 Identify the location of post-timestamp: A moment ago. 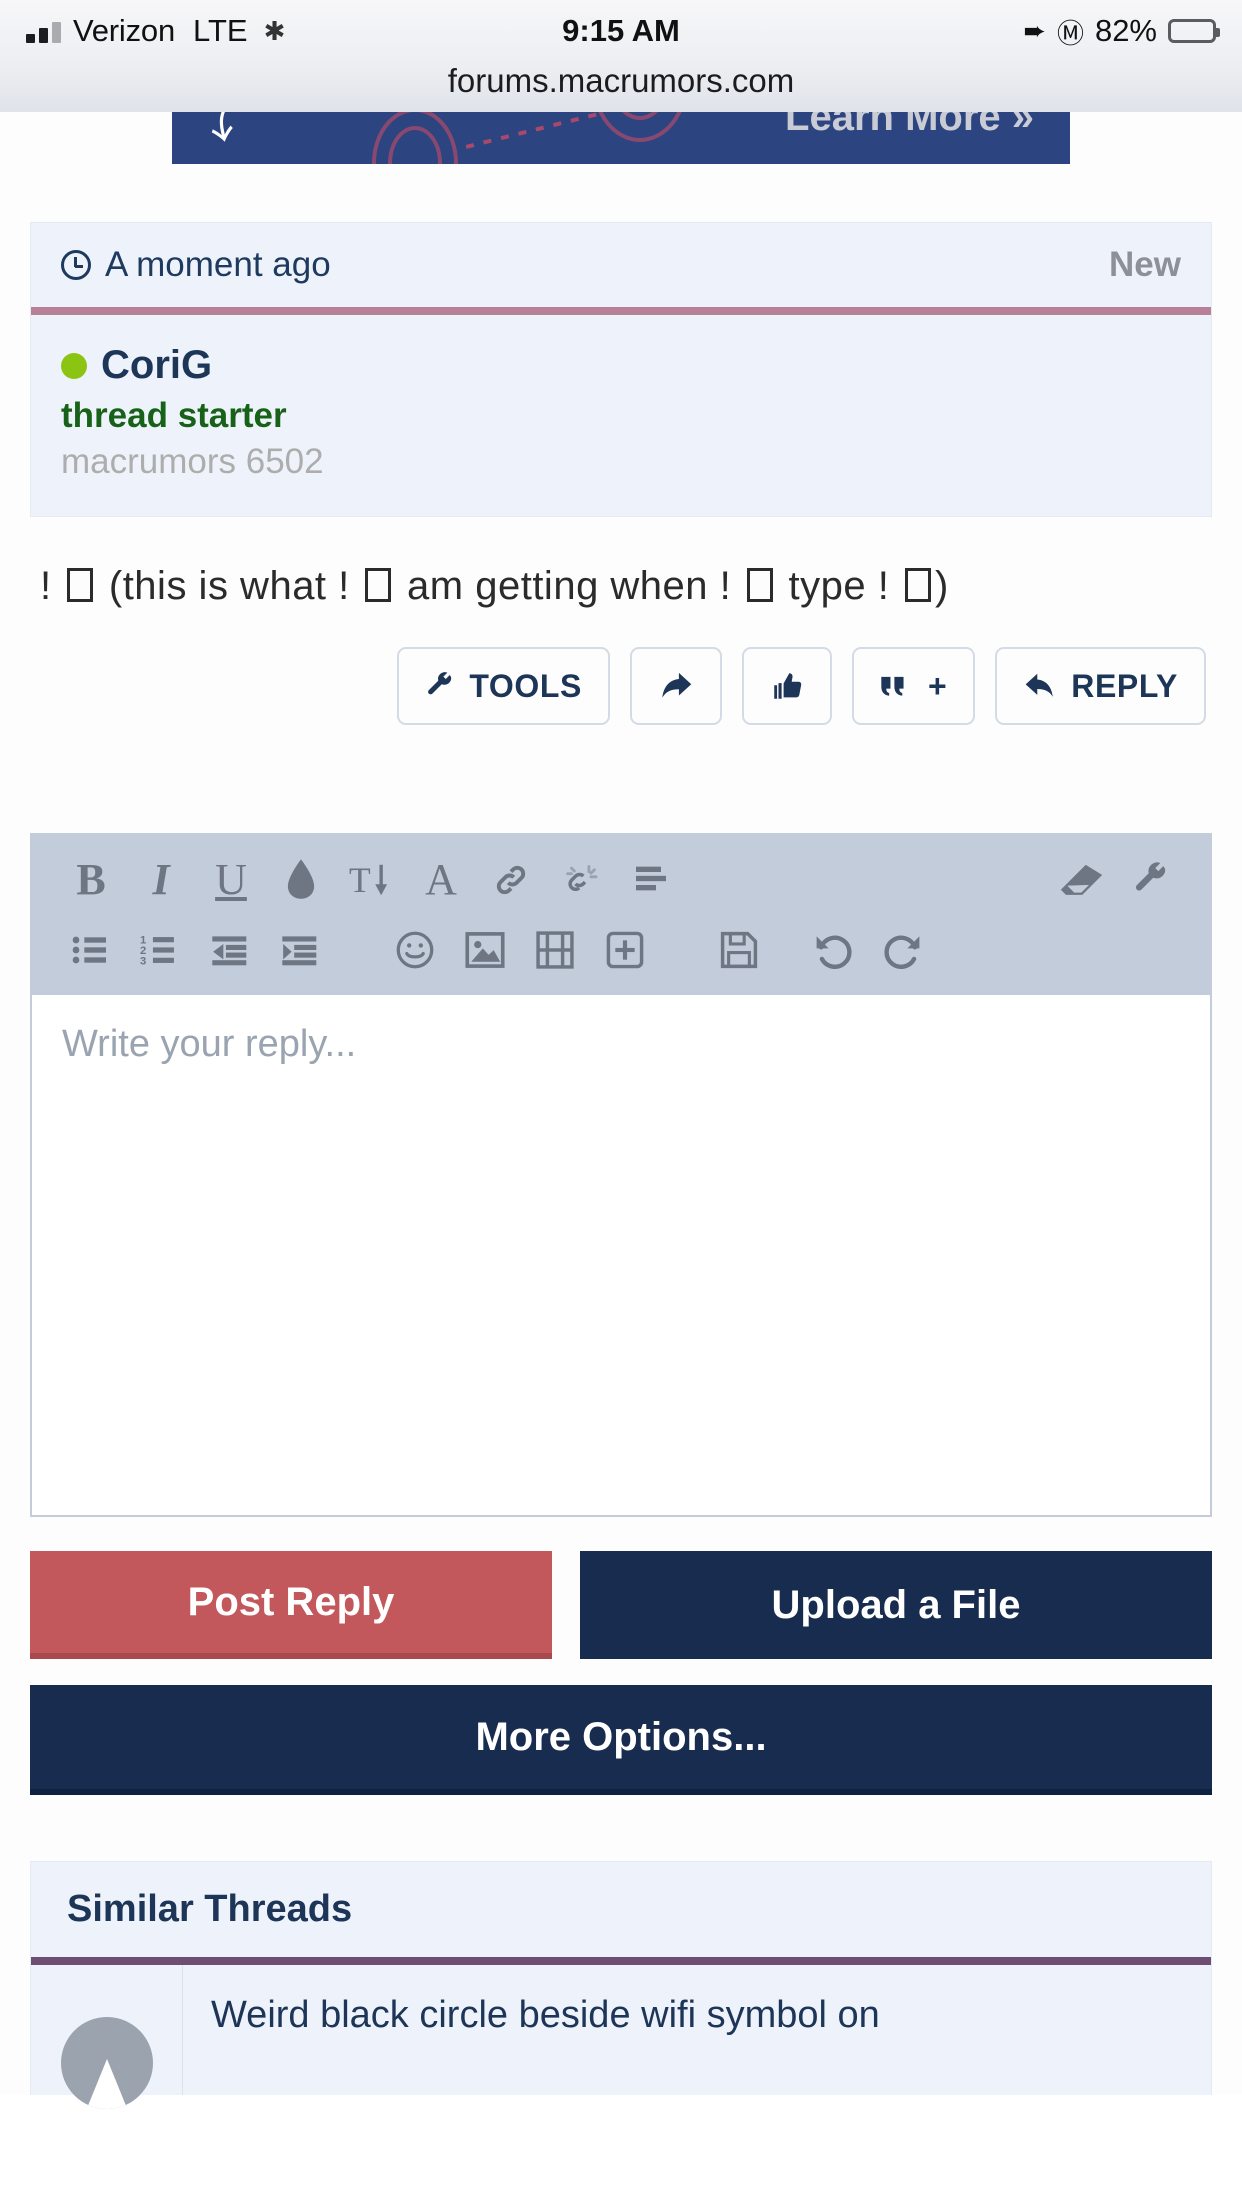
(196, 265).